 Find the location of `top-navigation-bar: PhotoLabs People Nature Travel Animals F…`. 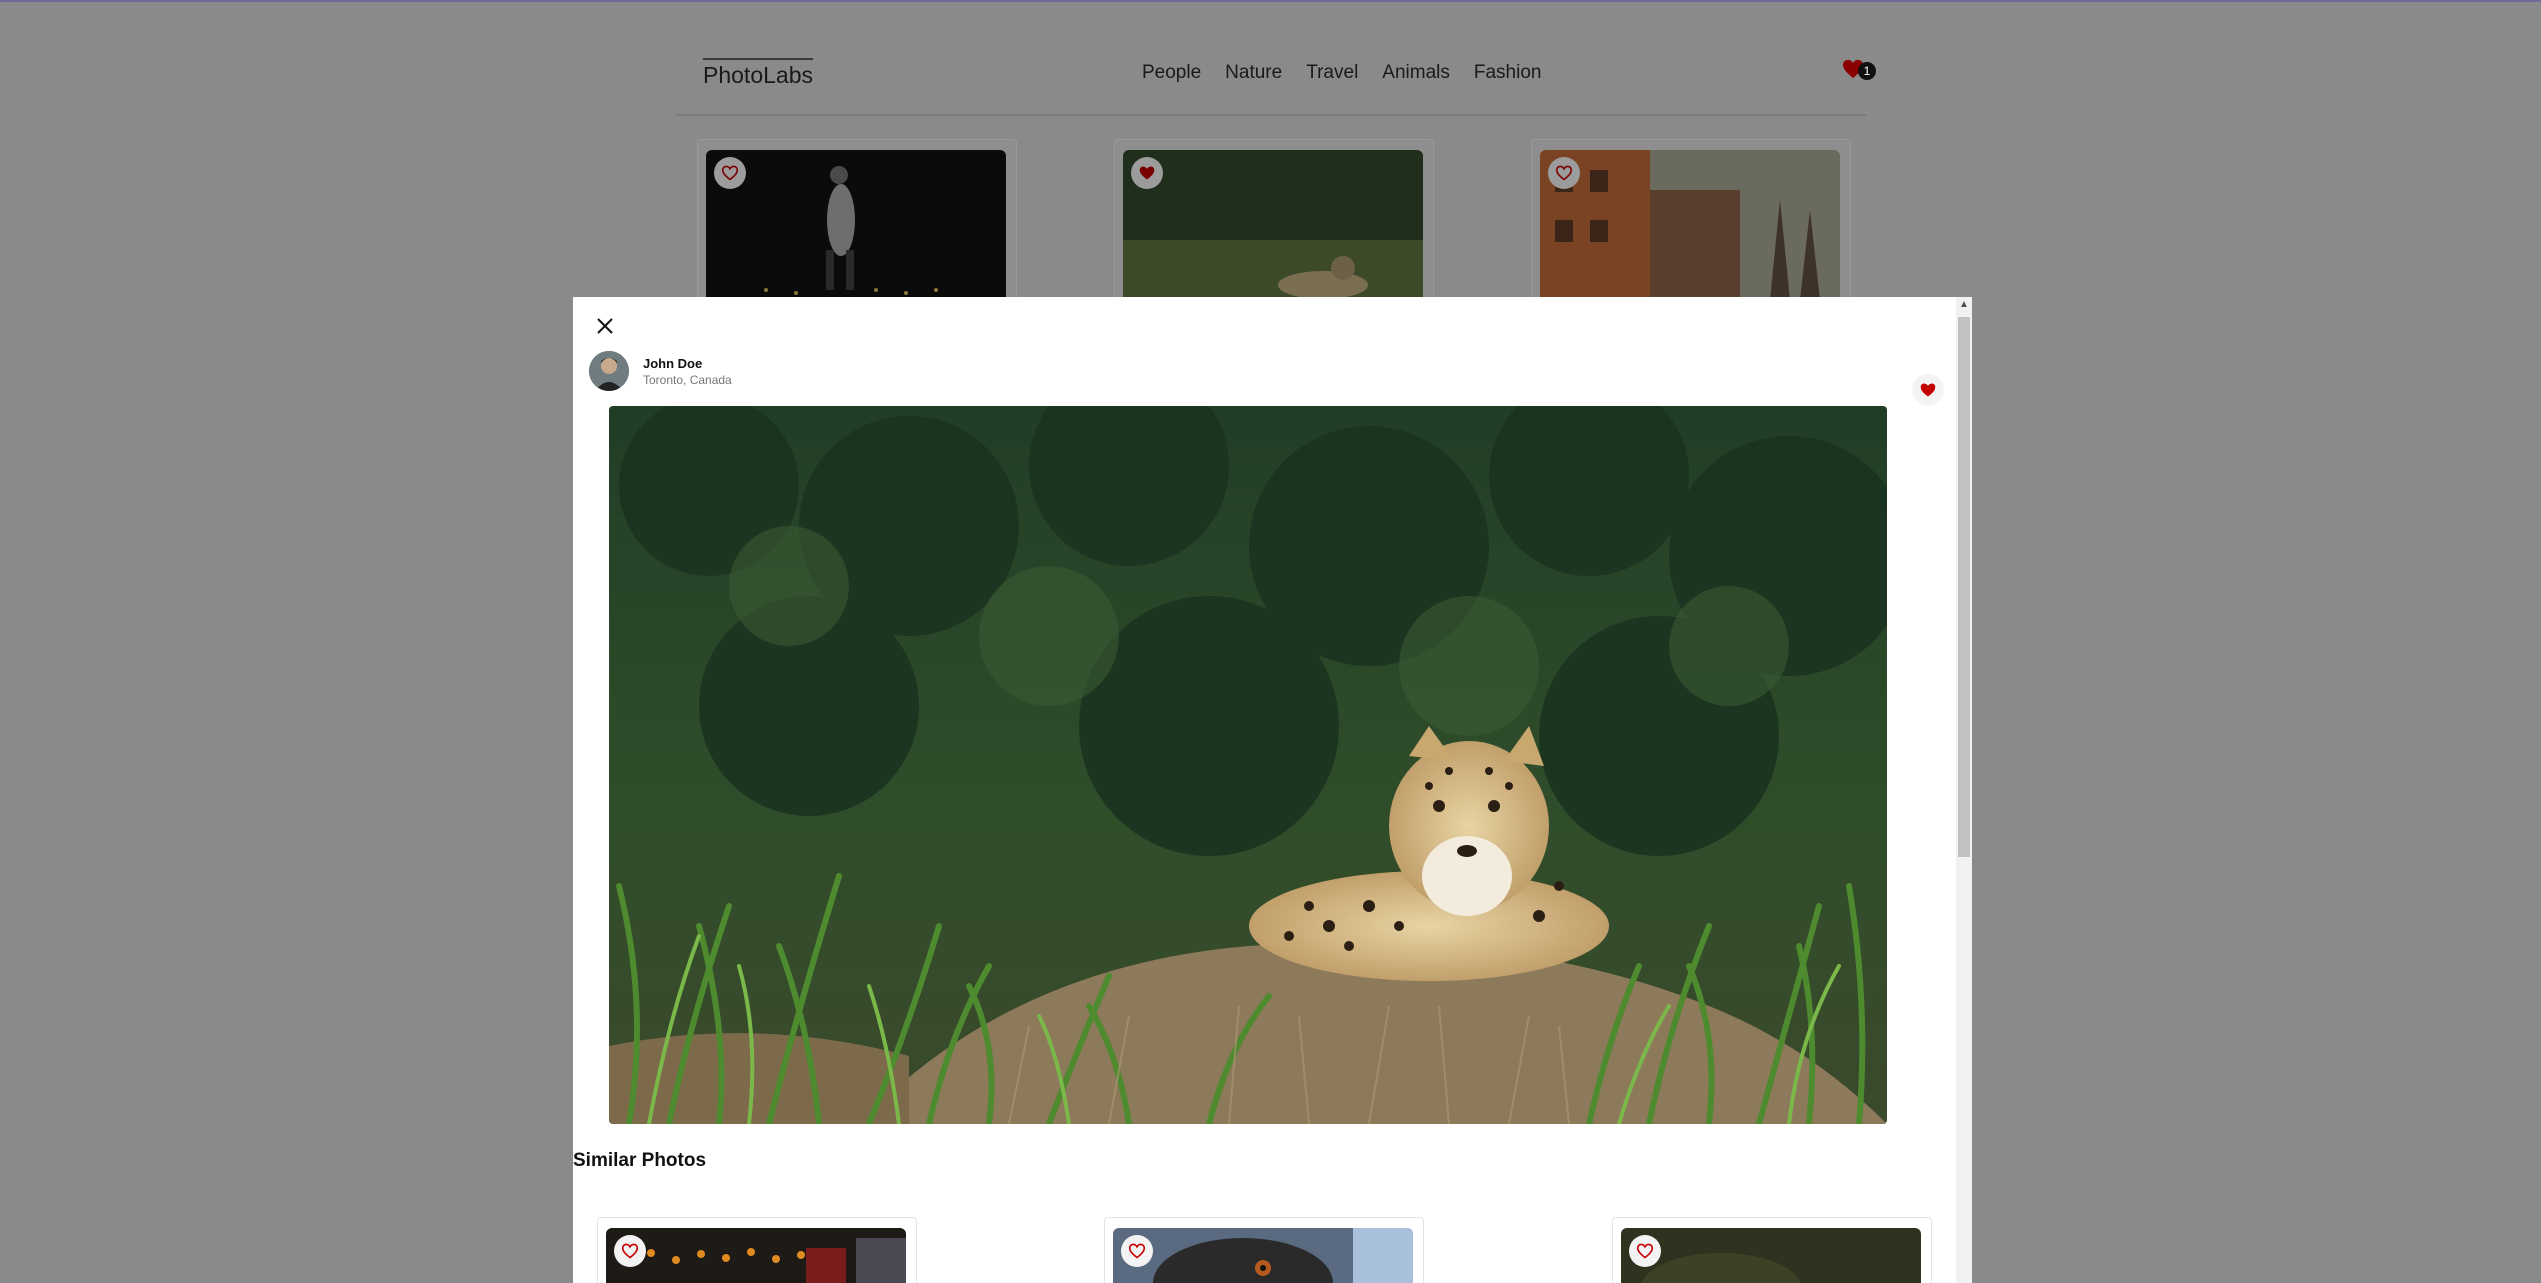

top-navigation-bar: PhotoLabs People Nature Travel Animals F… is located at coordinates (1276, 79).